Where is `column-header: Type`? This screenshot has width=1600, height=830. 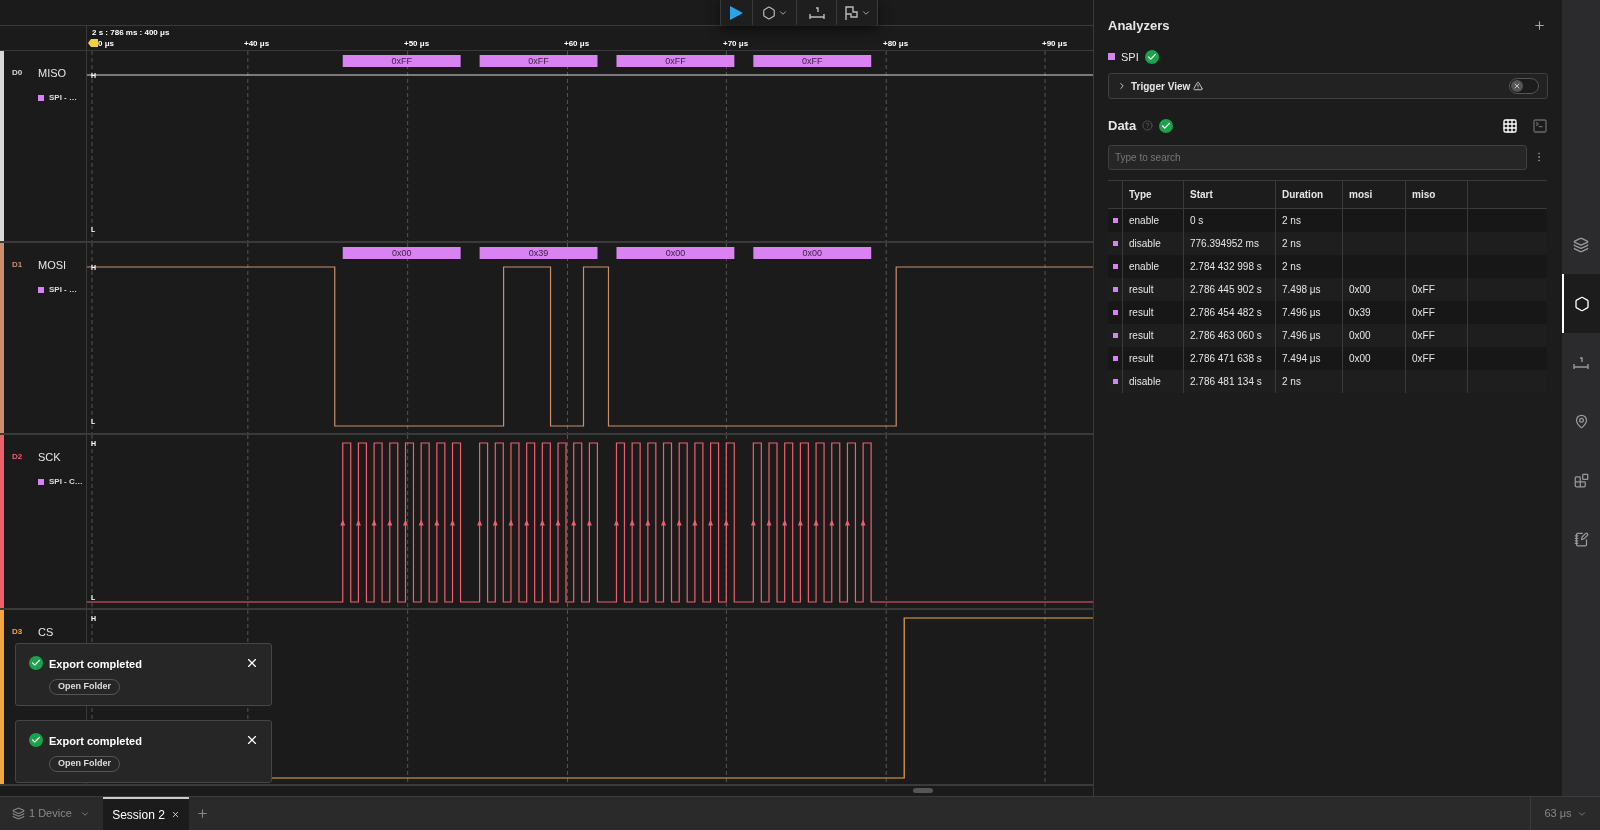 column-header: Type is located at coordinates (1153, 194).